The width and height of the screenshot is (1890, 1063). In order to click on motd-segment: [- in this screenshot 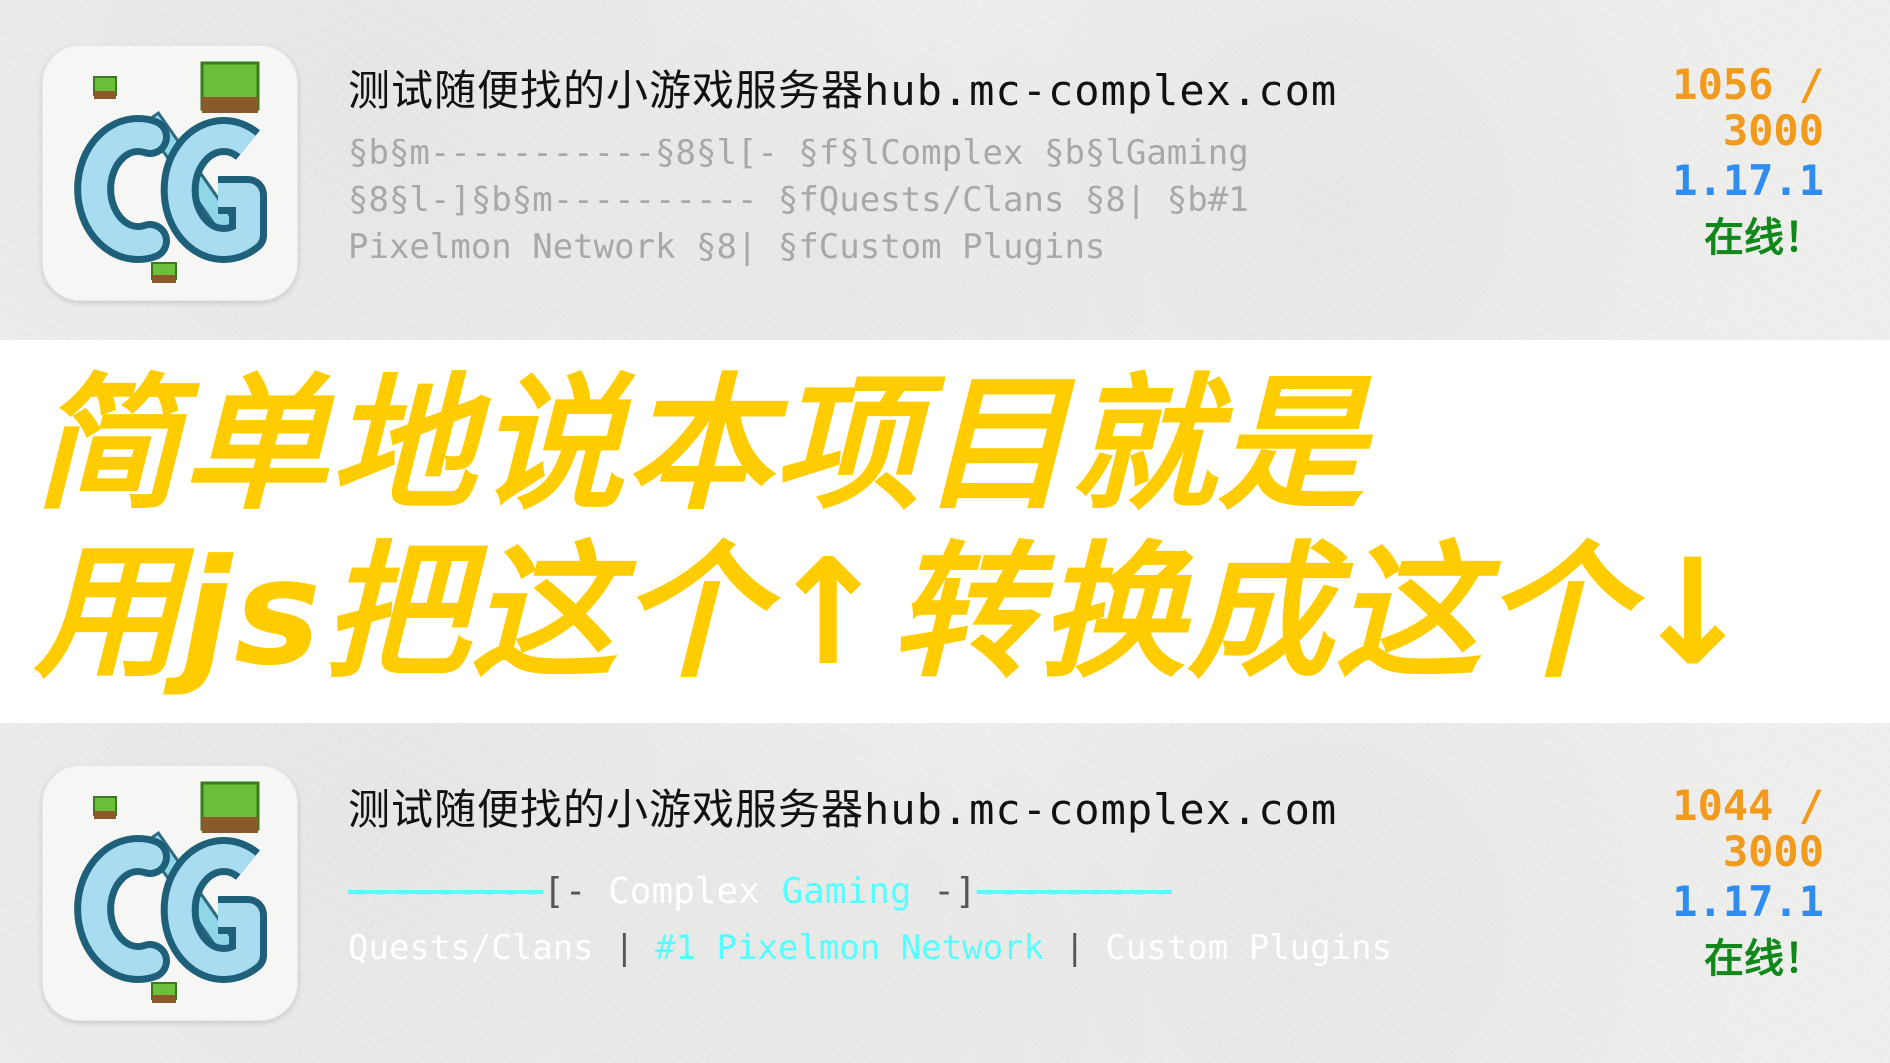, I will do `click(576, 891)`.